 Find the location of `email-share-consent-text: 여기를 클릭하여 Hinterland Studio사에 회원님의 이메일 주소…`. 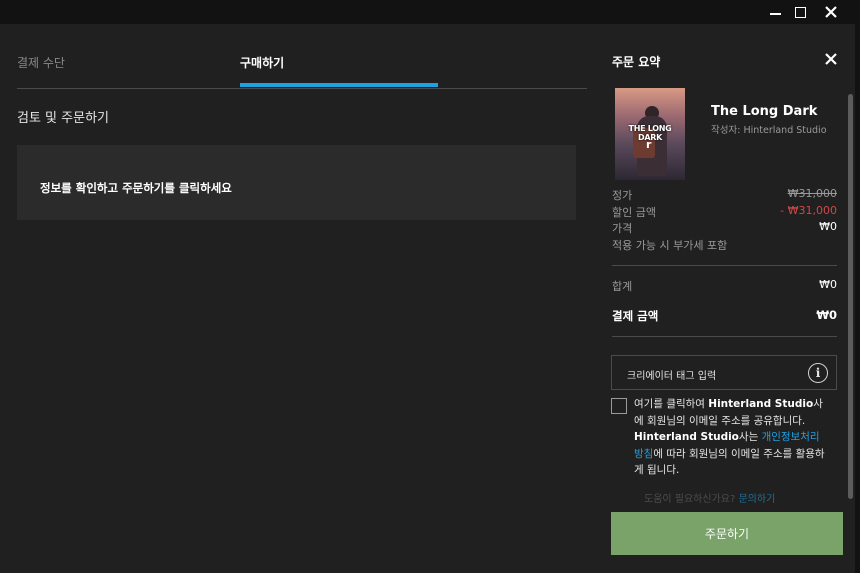

email-share-consent-text: 여기를 클릭하여 Hinterland Studio사에 회원님의 이메일 주소… is located at coordinates (731, 437).